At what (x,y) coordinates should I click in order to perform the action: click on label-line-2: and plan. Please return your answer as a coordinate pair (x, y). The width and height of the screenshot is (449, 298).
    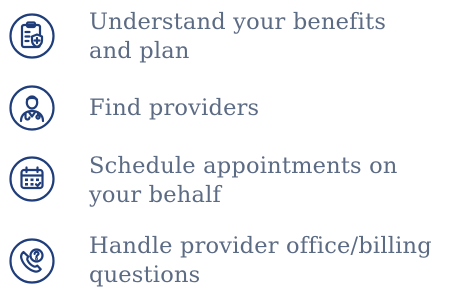
    Looking at the image, I should click on (139, 51).